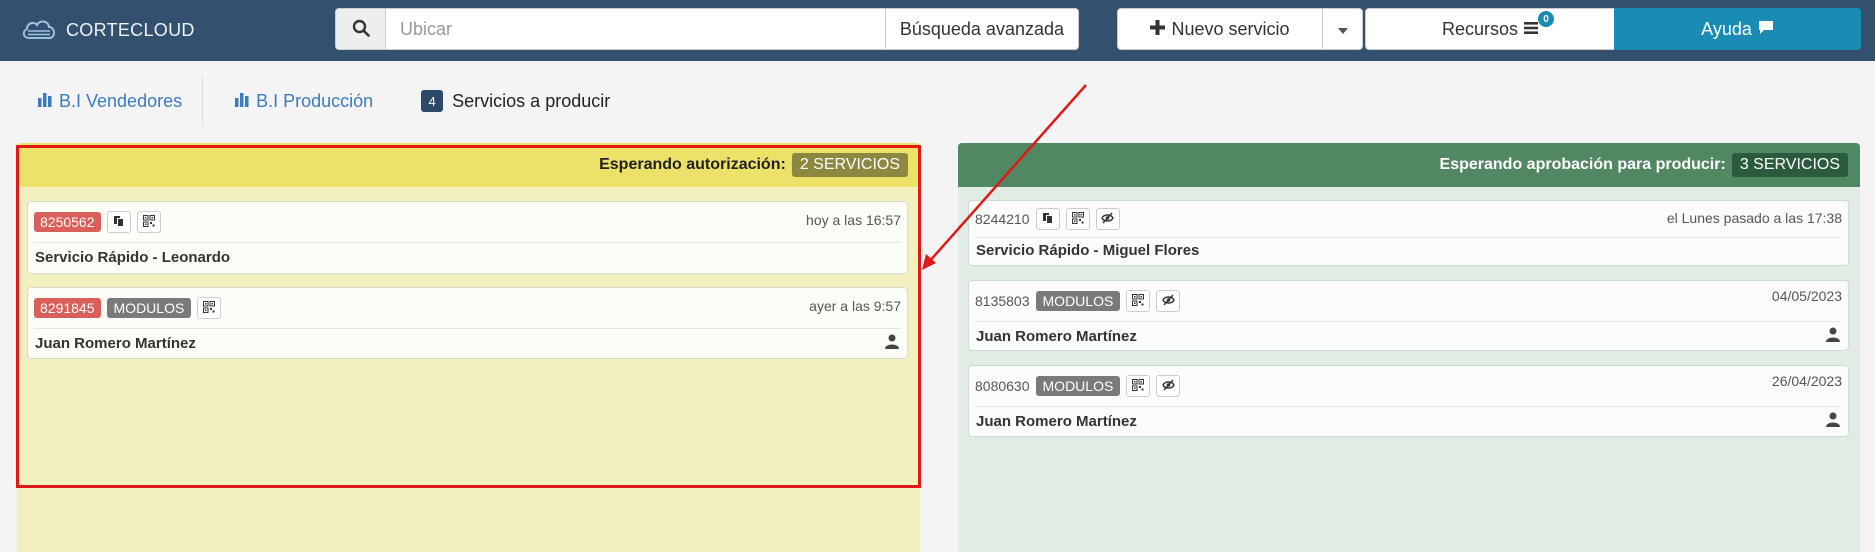  Describe the element at coordinates (1230, 28) in the screenshot. I see `new-service-label: Nuevo servicio` at that location.